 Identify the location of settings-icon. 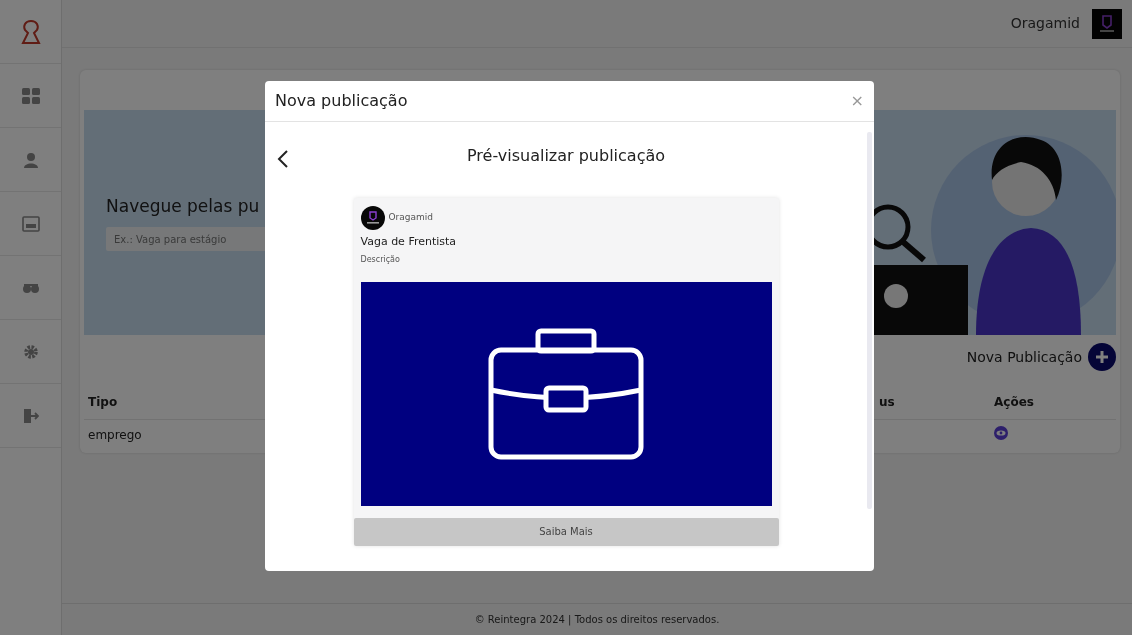
(30, 351).